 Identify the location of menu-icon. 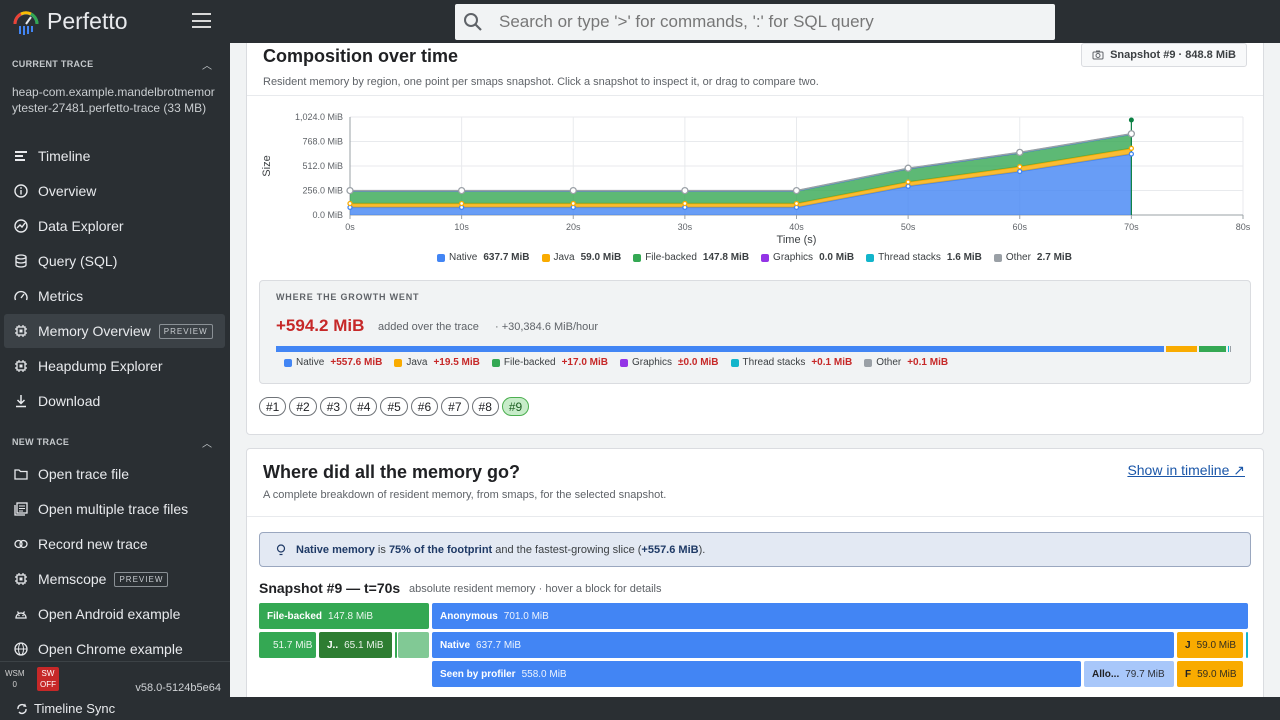
(201, 20).